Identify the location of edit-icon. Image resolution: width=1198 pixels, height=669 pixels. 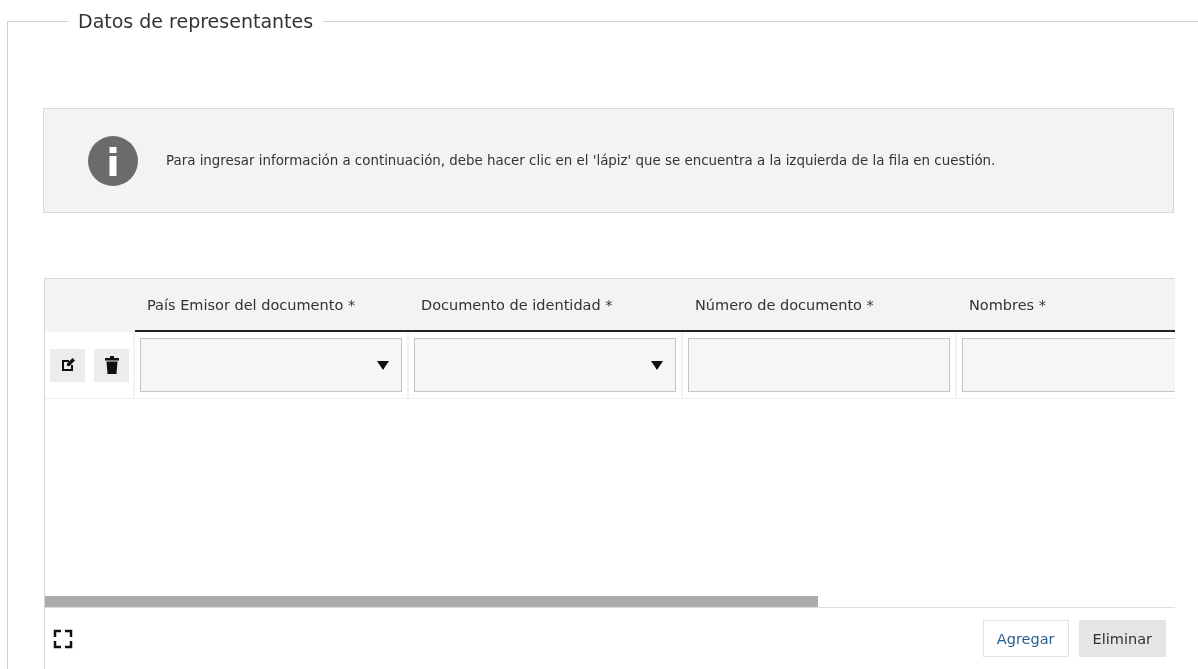
(67, 365).